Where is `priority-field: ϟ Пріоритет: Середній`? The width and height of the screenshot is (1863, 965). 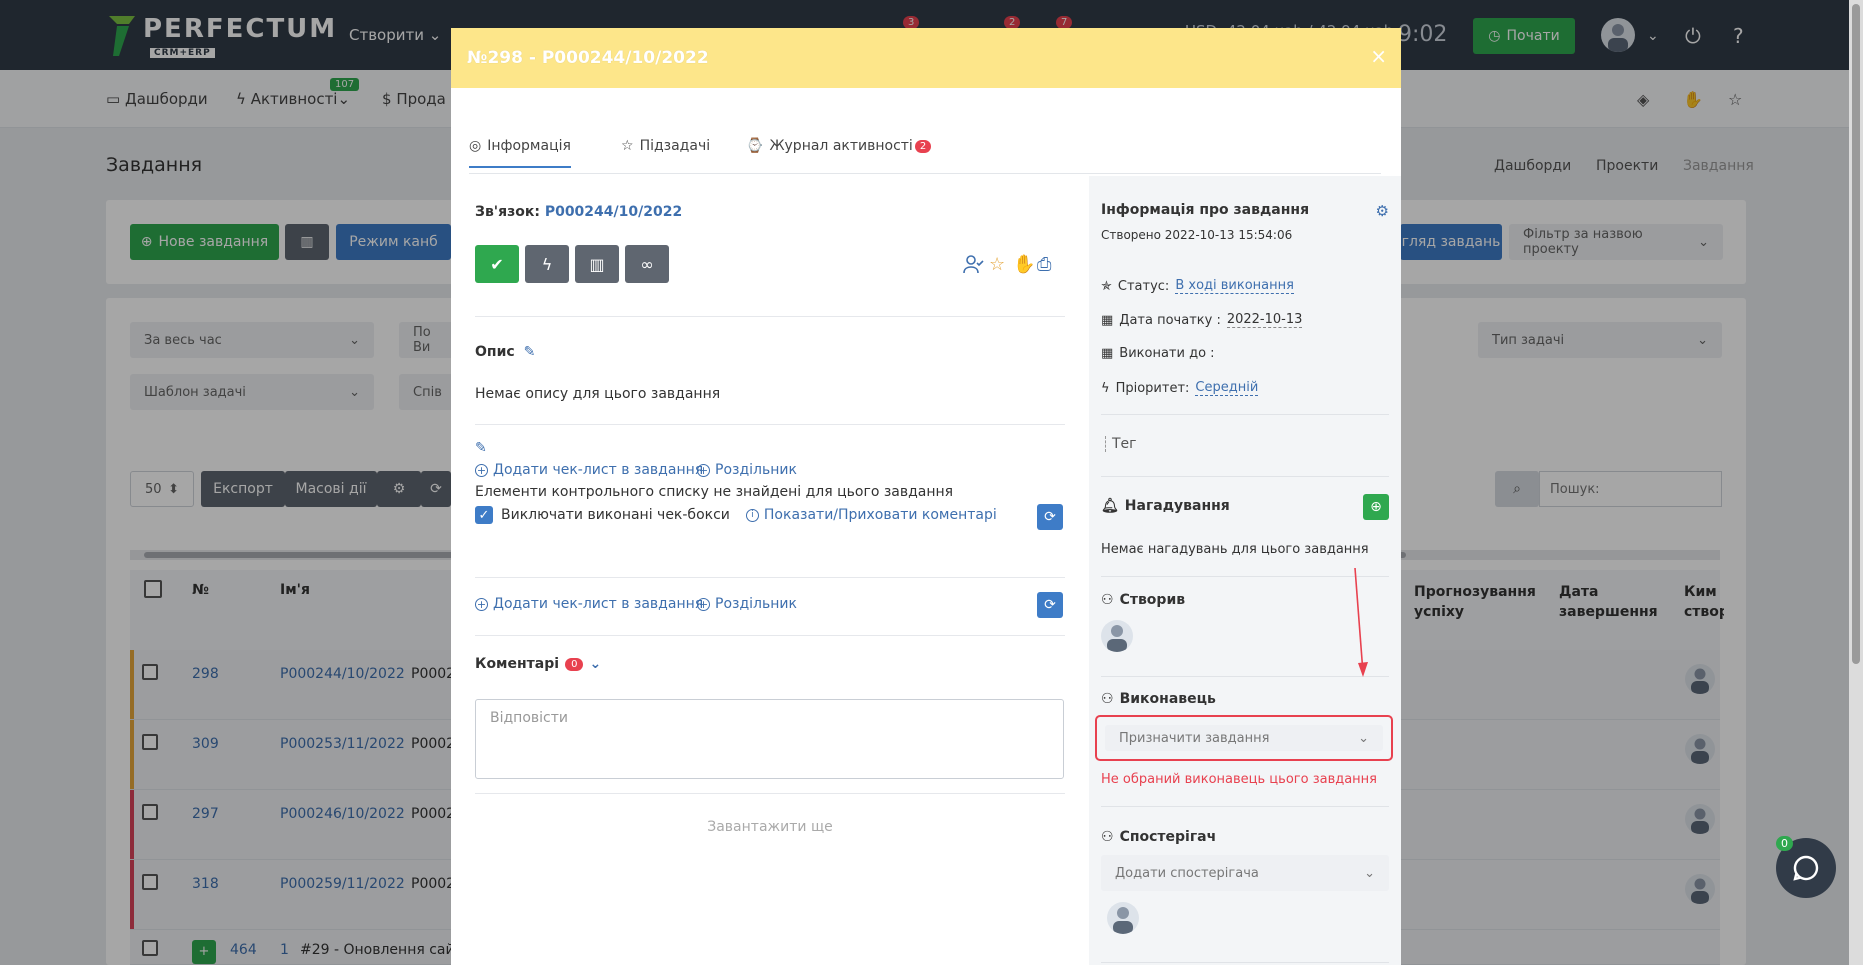
priority-field: ϟ Пріоритет: Середній is located at coordinates (1180, 388).